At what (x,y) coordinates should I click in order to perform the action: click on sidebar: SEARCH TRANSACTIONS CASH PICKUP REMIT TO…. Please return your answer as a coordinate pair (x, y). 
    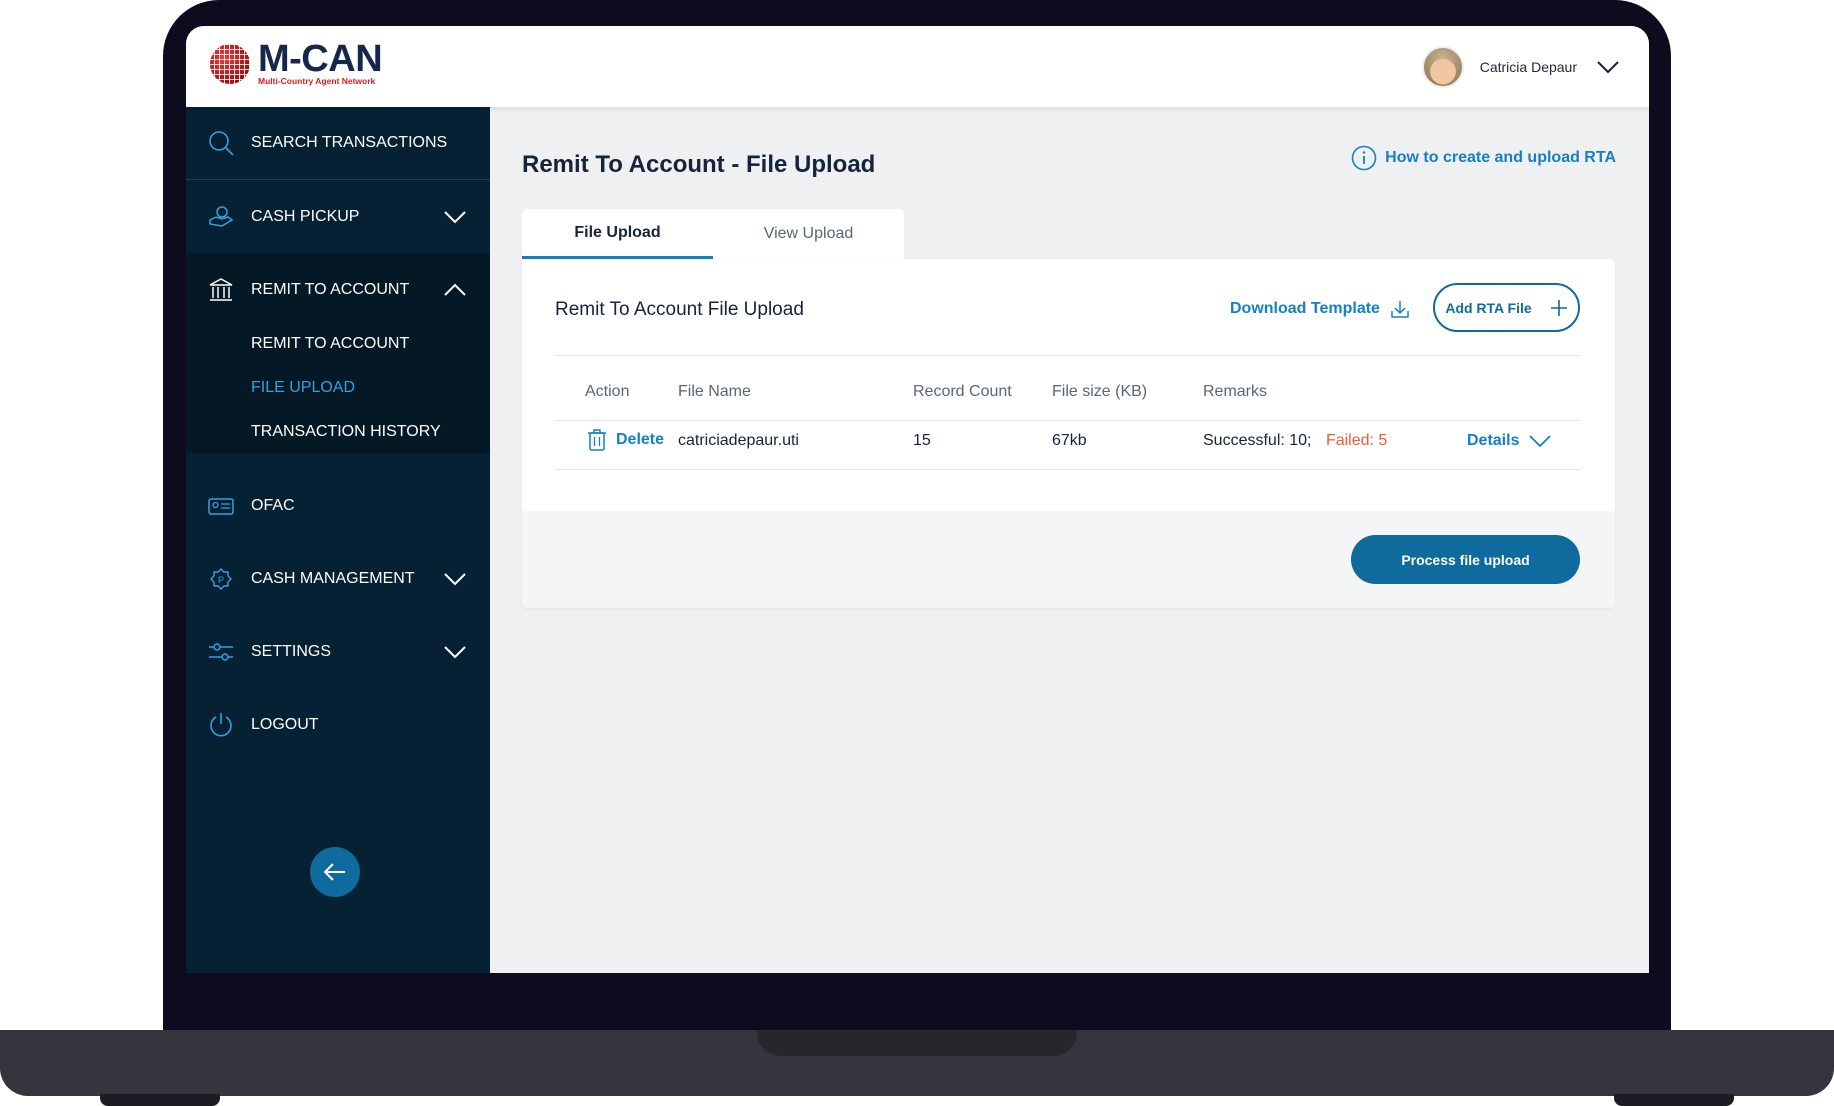
    Looking at the image, I should click on (338, 540).